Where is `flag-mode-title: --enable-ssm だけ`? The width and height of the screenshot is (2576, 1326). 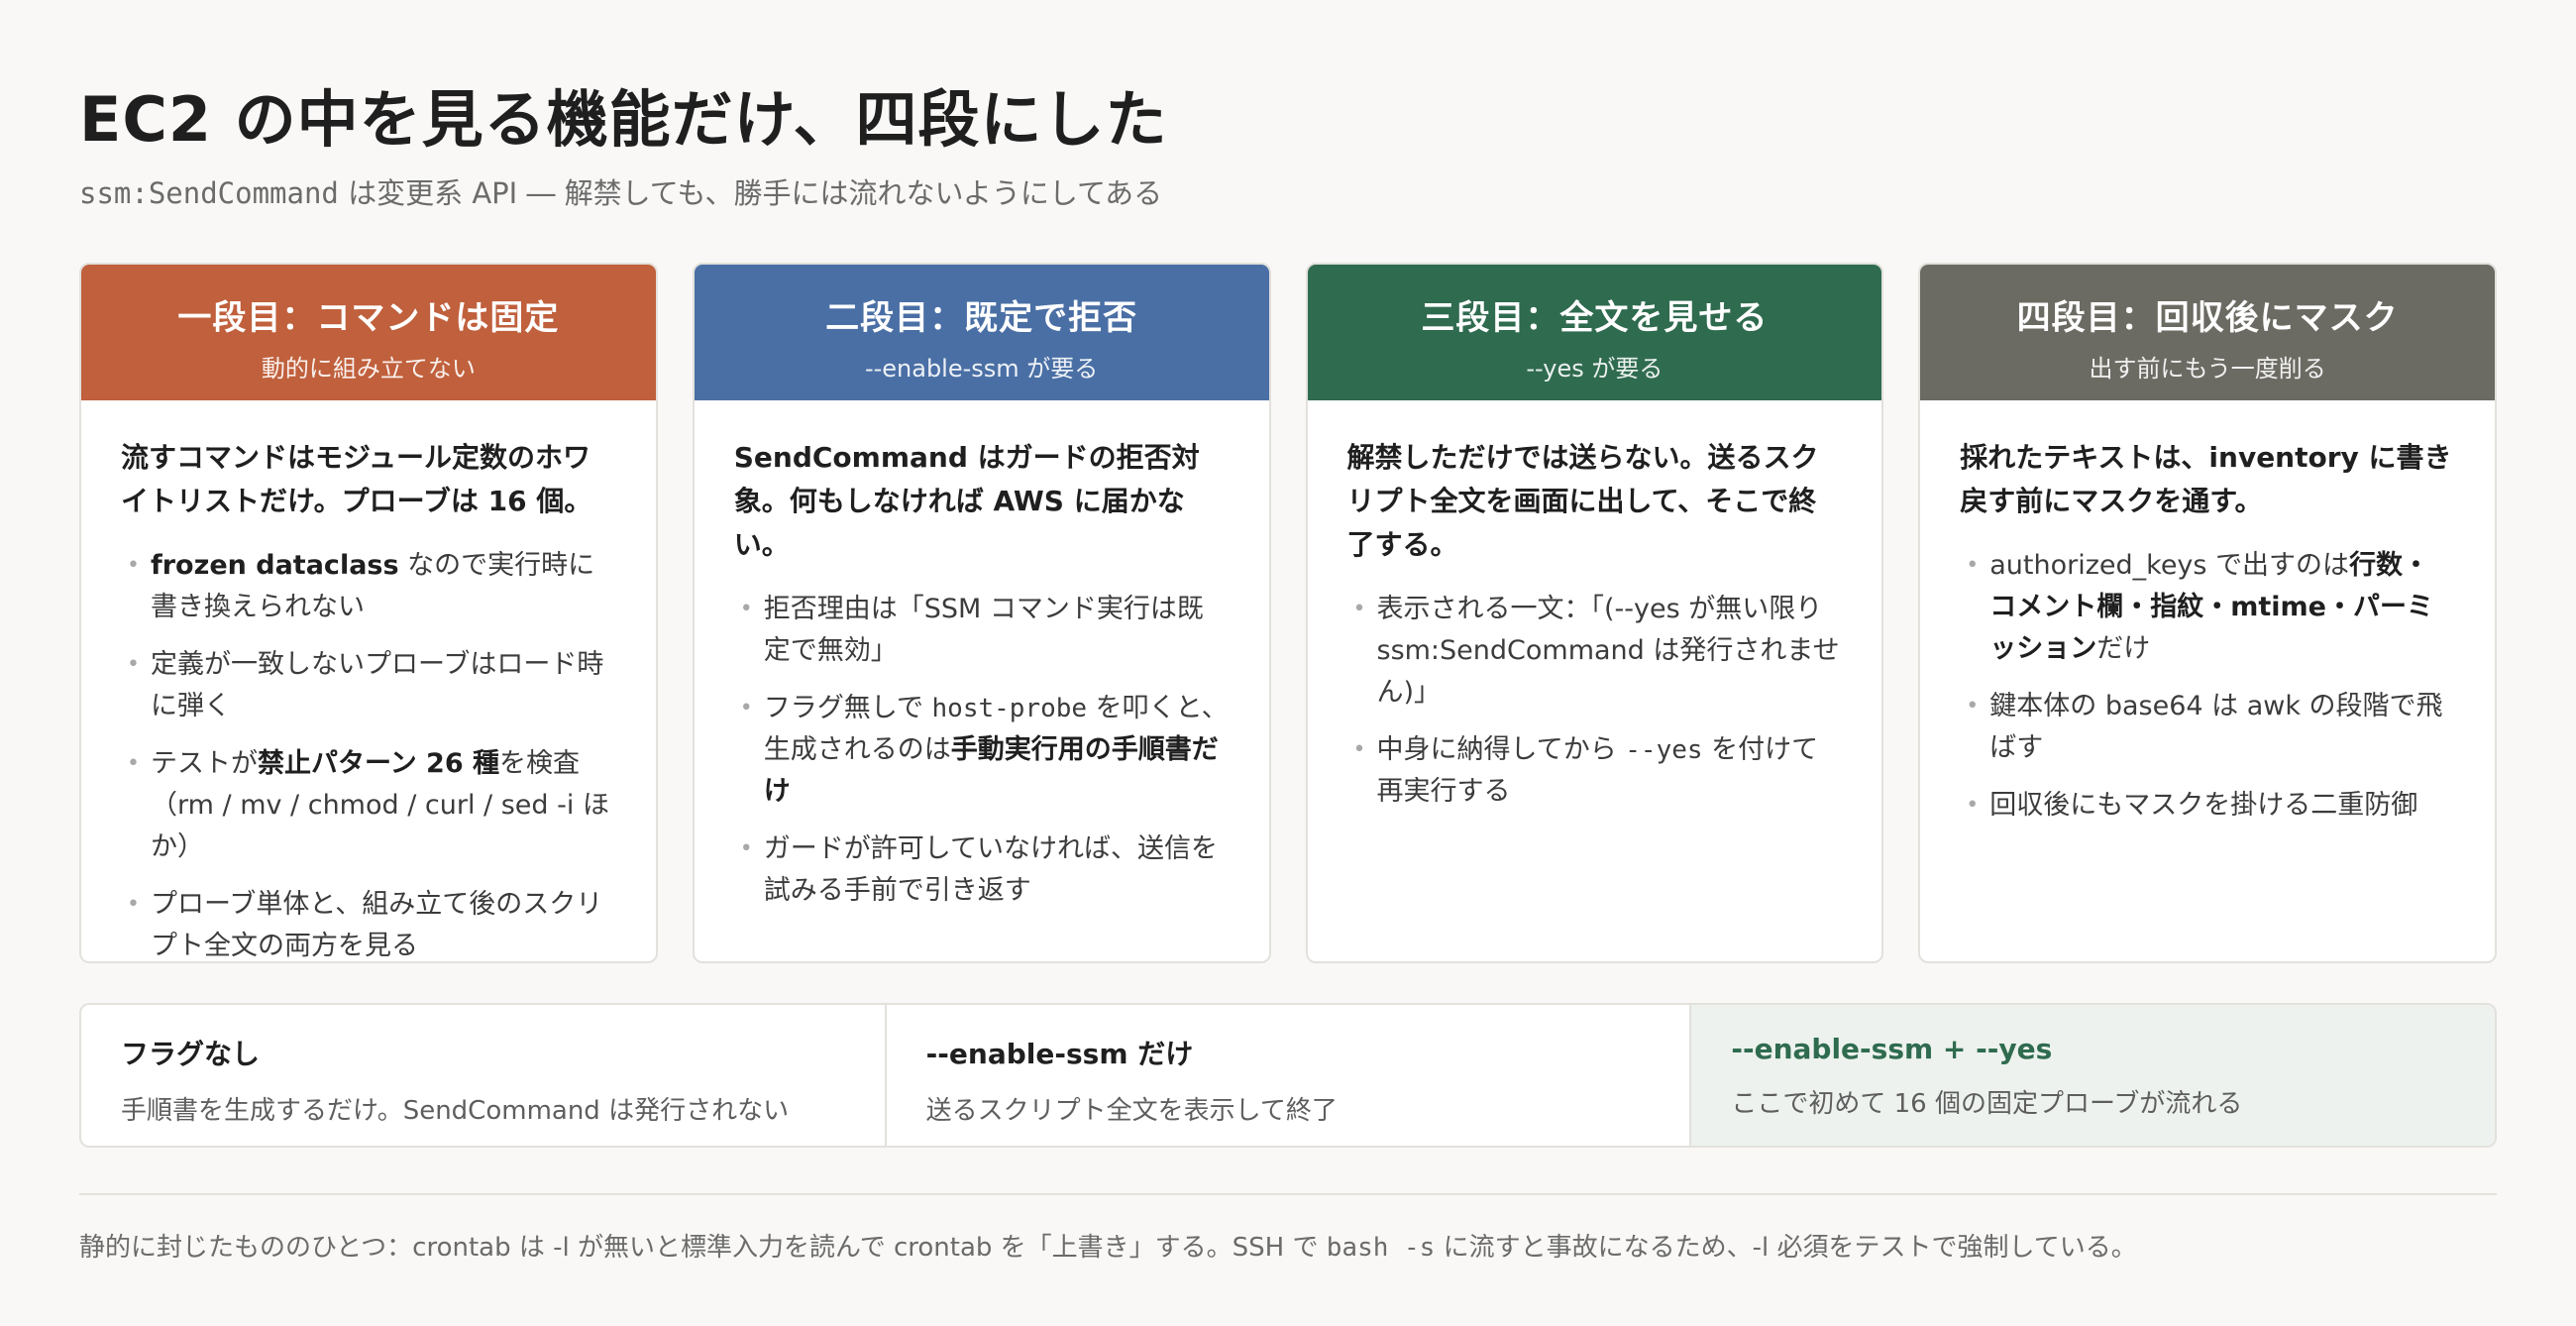
flag-mode-title: --enable-ssm だけ is located at coordinates (1059, 1054).